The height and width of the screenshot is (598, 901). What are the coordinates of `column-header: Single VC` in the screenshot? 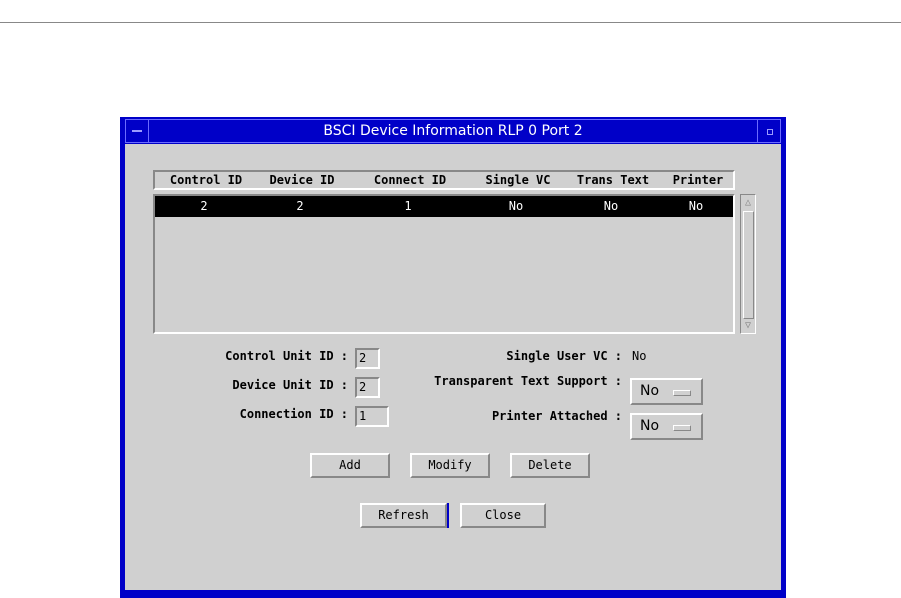 It's located at (517, 180).